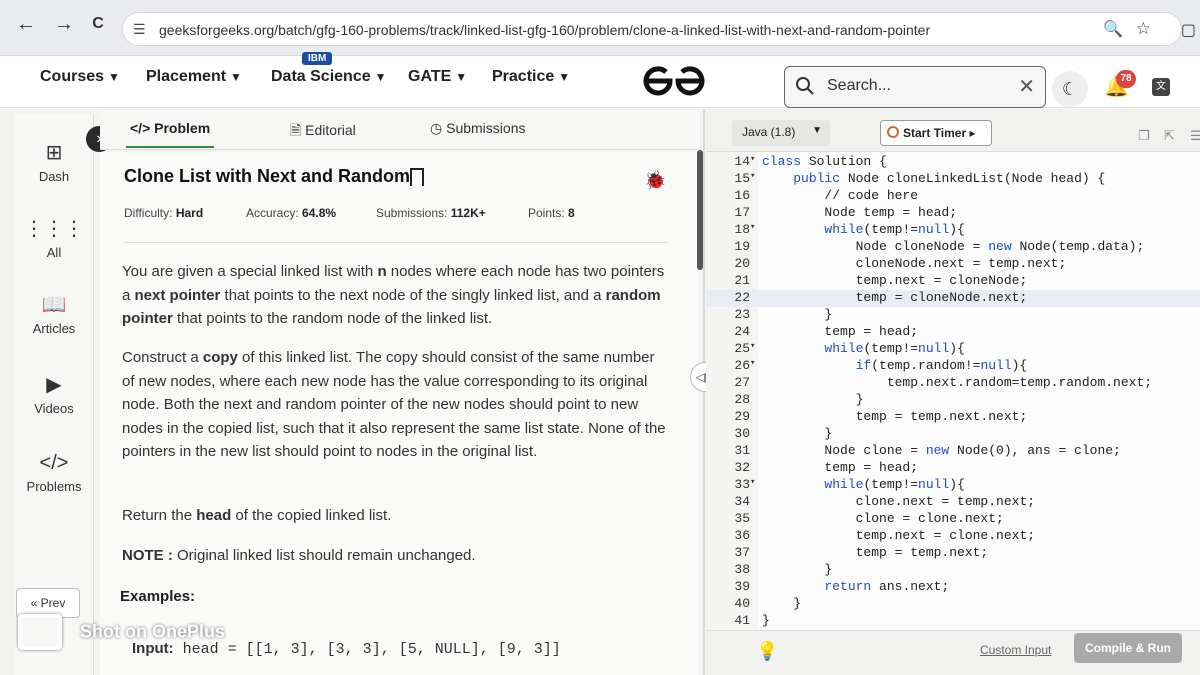  What do you see at coordinates (551, 213) in the screenshot?
I see `points: Points: 8` at bounding box center [551, 213].